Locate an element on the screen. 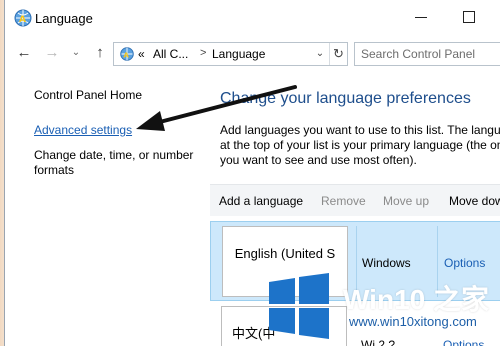 The width and height of the screenshot is (500, 346). sidebar-item-control-panel-home: Control Panel Home is located at coordinates (88, 95).